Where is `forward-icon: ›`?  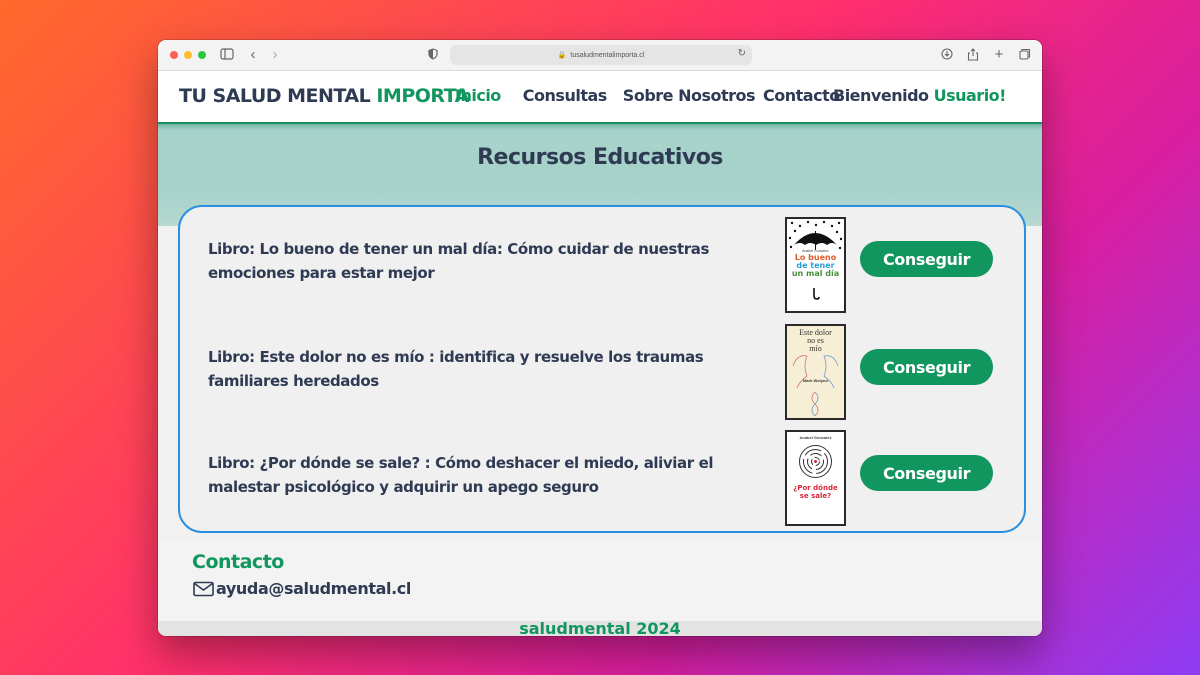 forward-icon: › is located at coordinates (275, 54).